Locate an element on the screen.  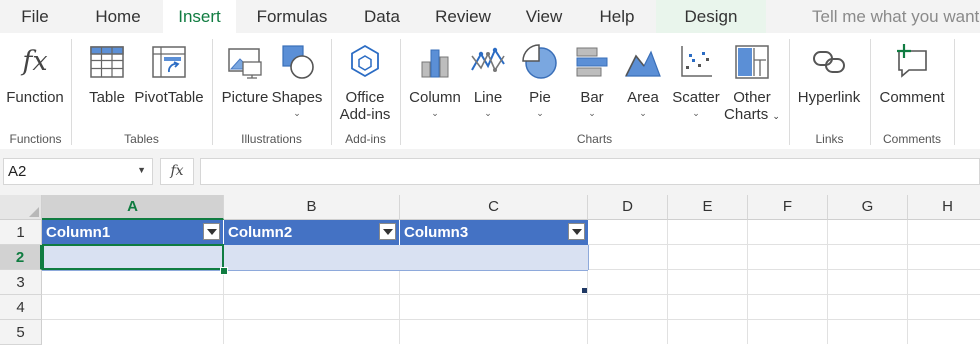
formula-input is located at coordinates (590, 171).